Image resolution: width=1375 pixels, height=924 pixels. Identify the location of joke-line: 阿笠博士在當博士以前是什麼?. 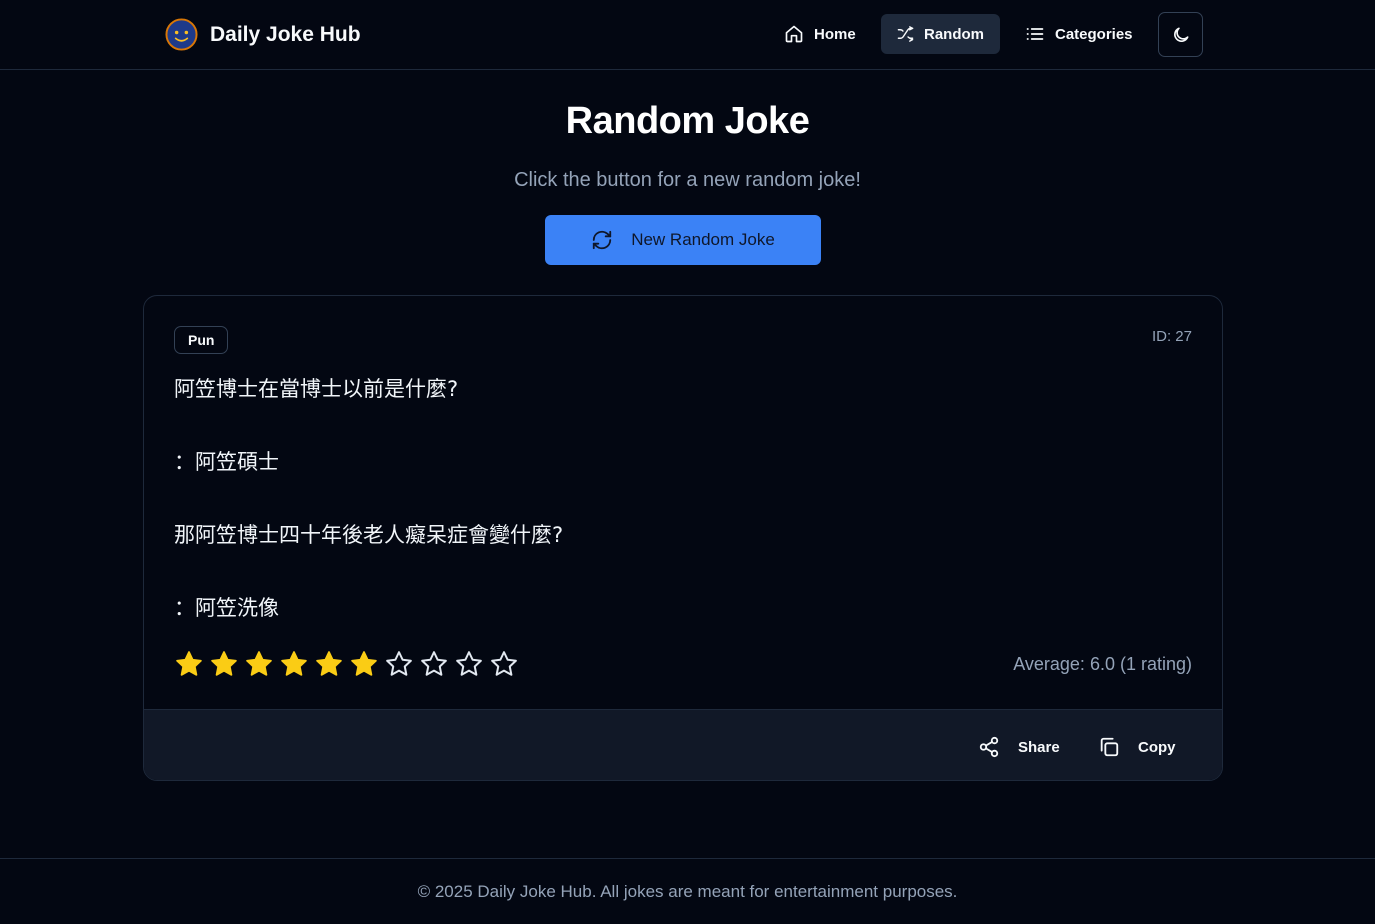
(316, 389).